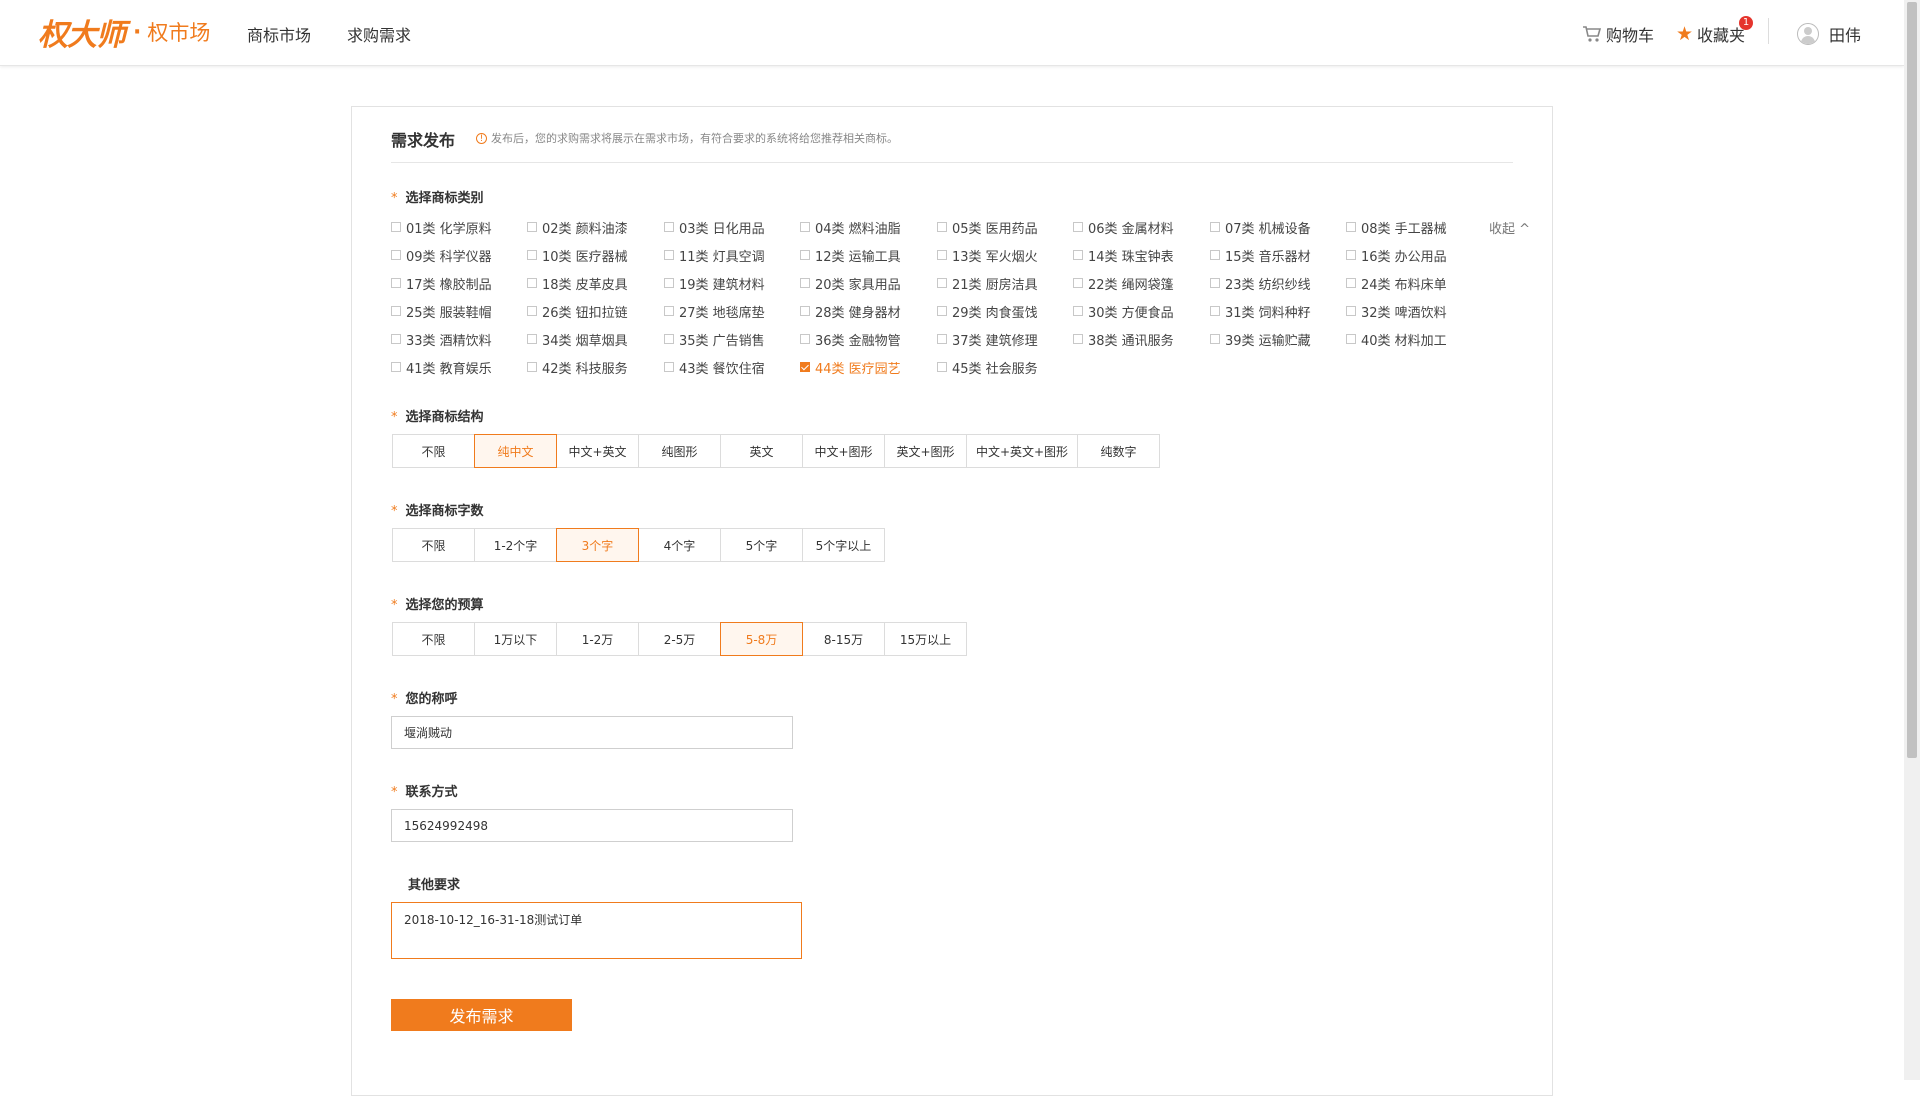 The height and width of the screenshot is (1096, 1920). Describe the element at coordinates (124, 32) in the screenshot. I see `site-logo: 权大师 · 权市场` at that location.